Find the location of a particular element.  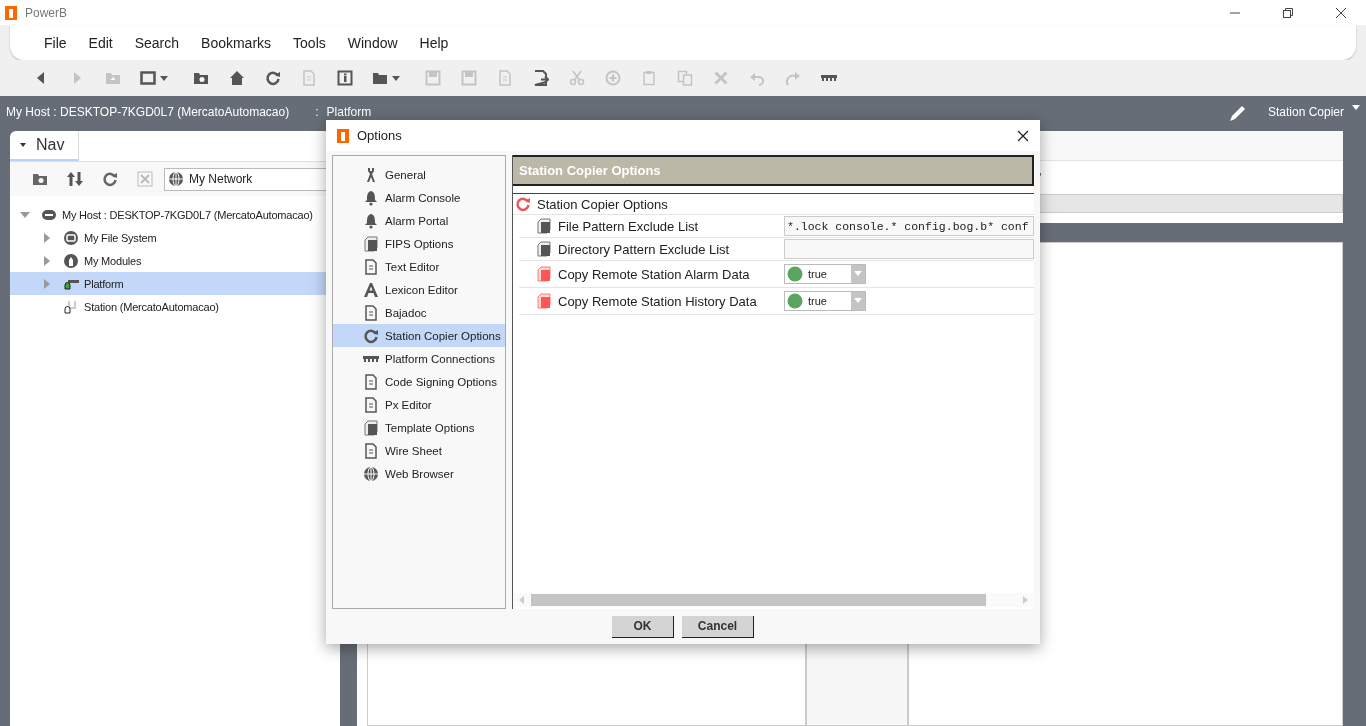

property-group: Station Copier Options is located at coordinates (602, 204).